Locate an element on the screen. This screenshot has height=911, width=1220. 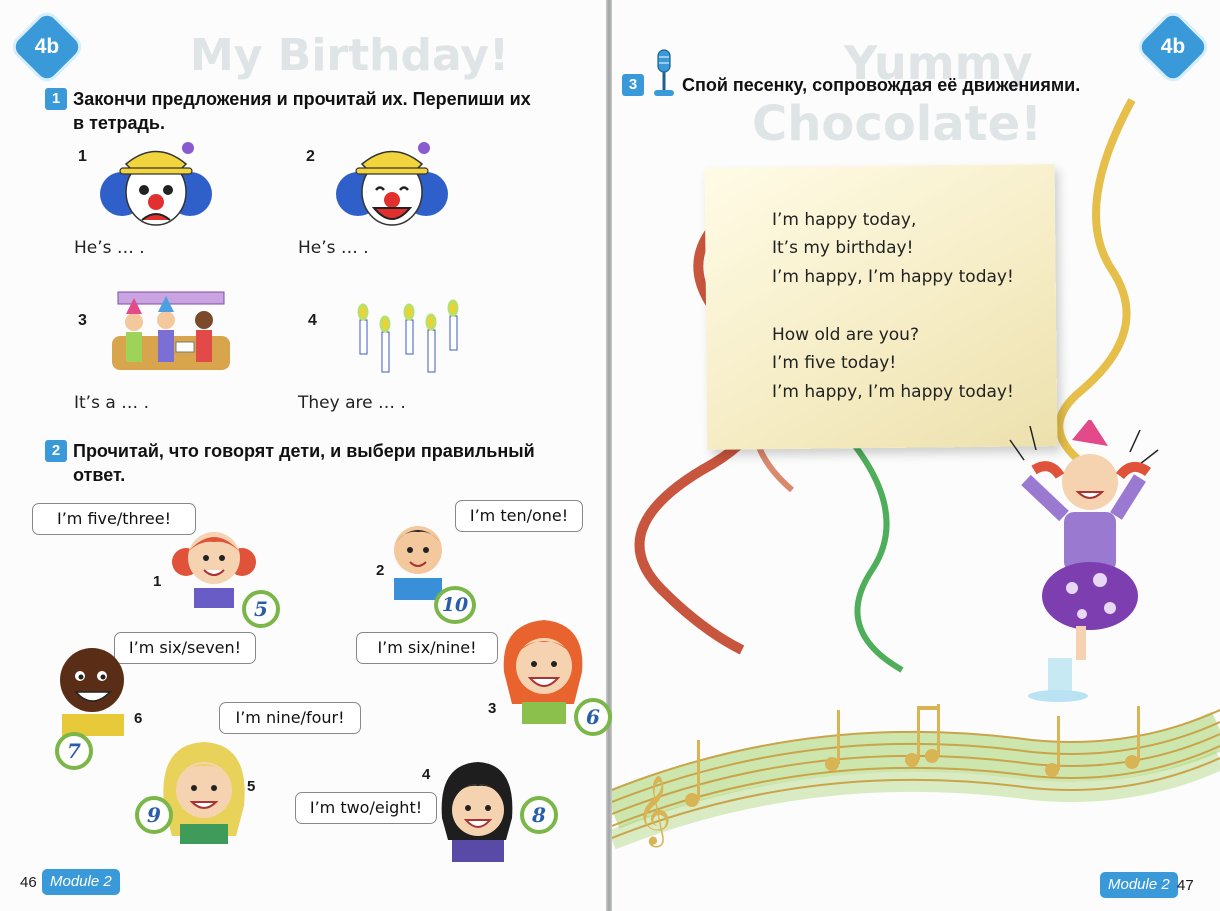
task2-number: 2 is located at coordinates (56, 451).